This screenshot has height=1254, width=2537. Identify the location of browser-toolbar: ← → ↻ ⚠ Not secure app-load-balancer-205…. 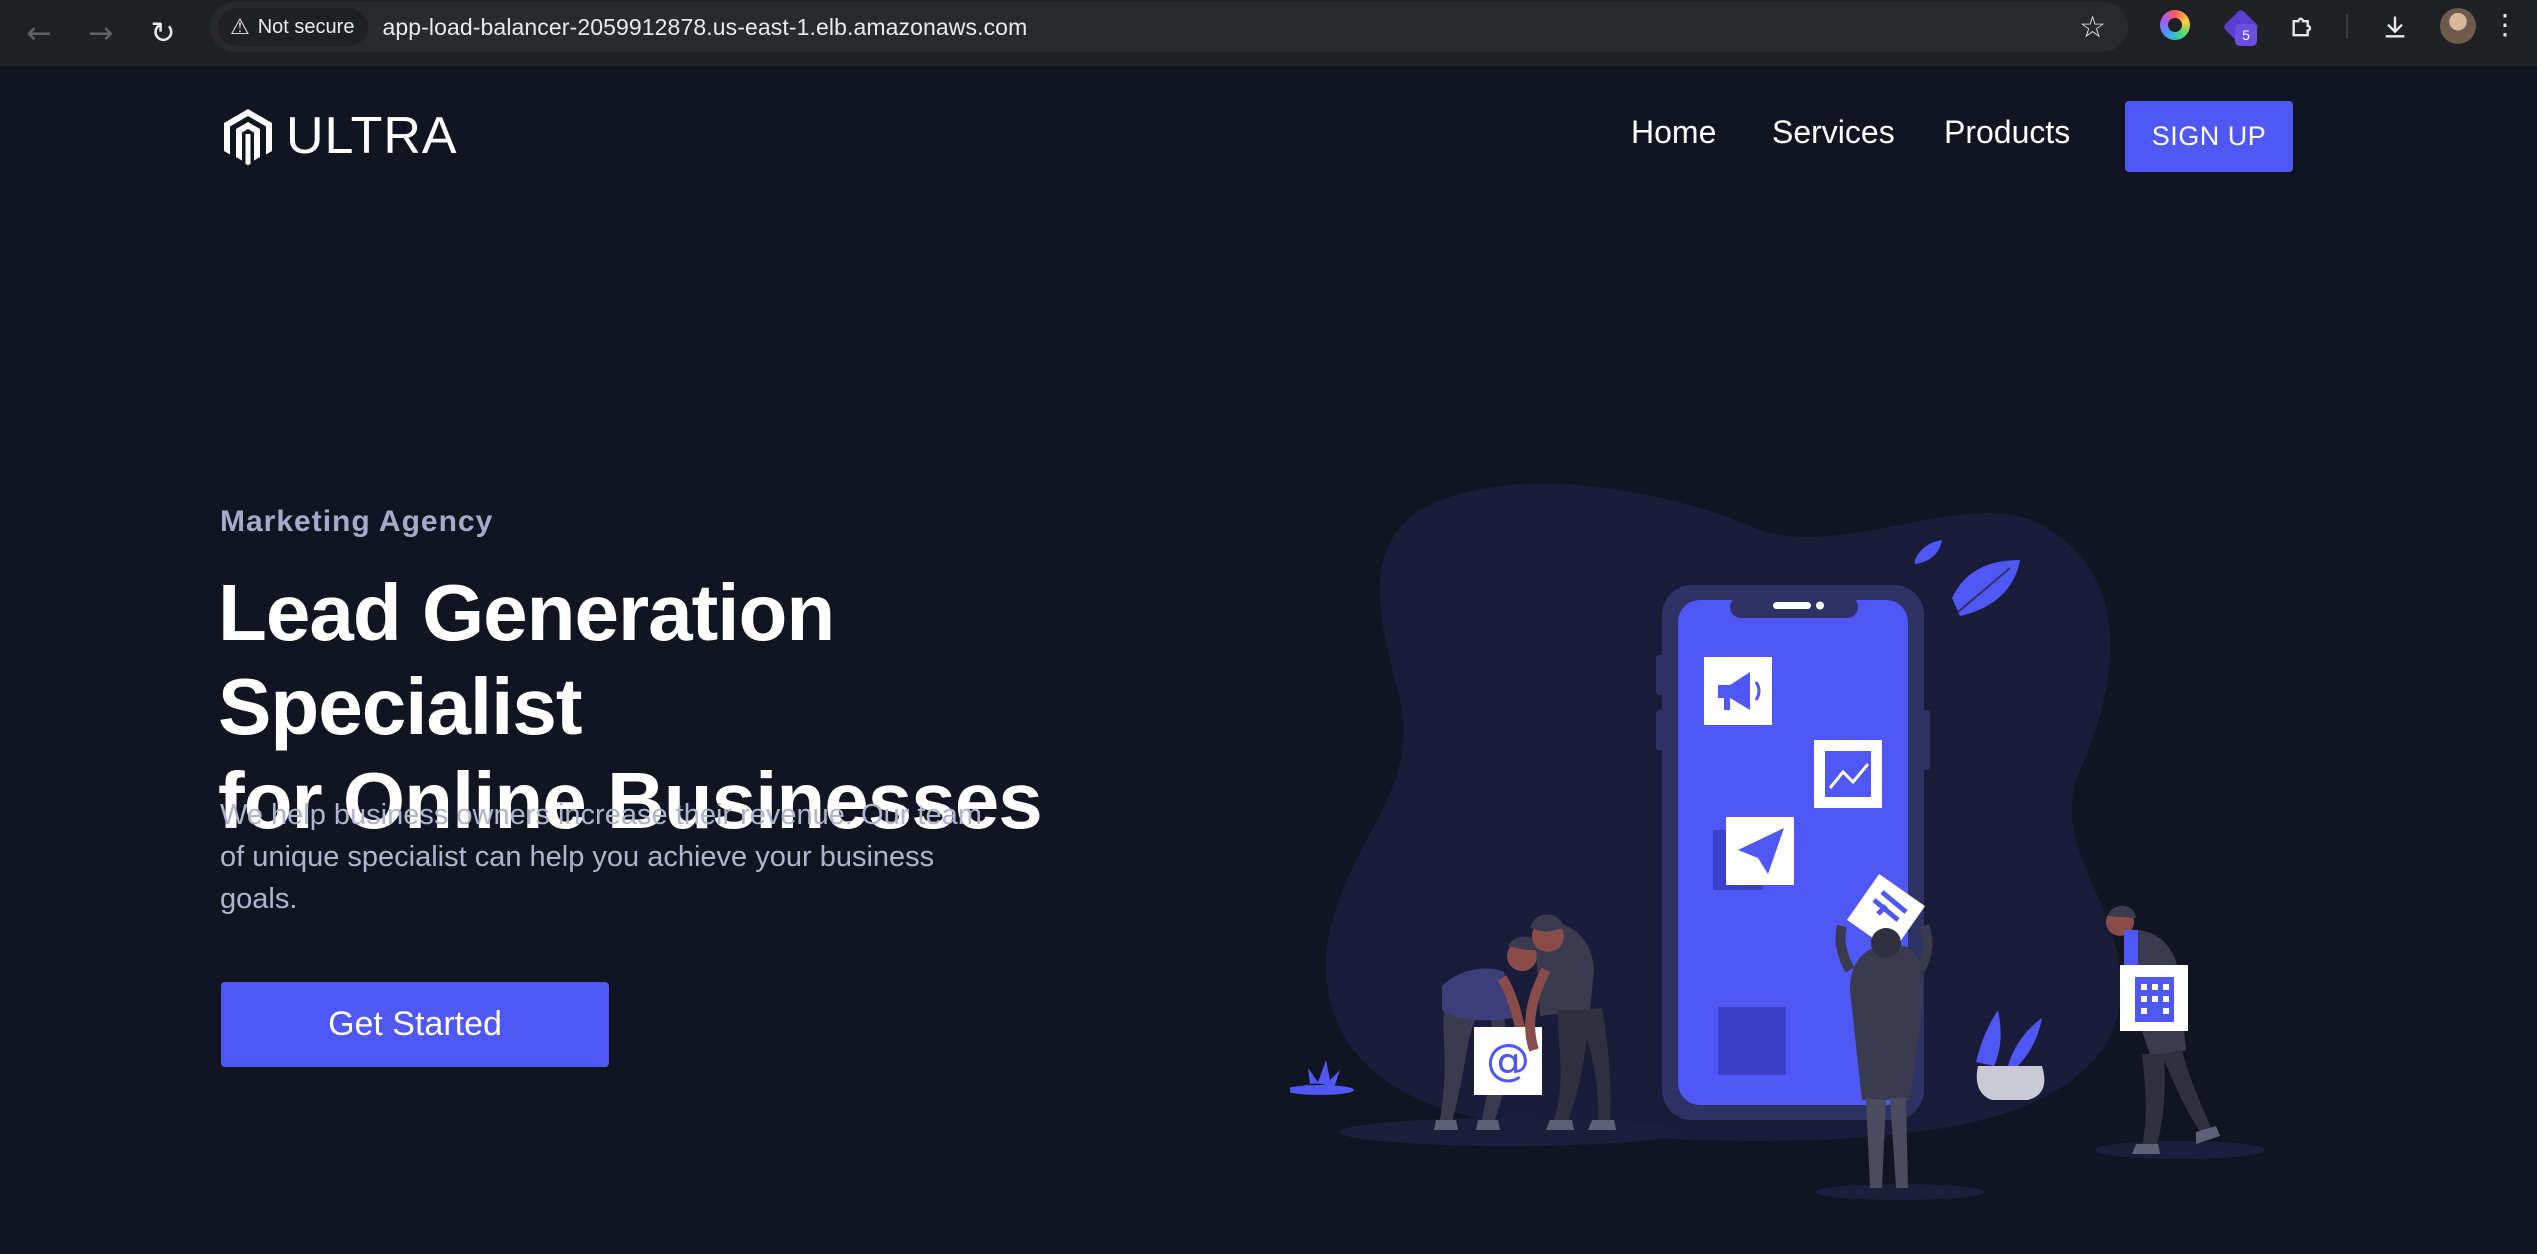
(1268, 33).